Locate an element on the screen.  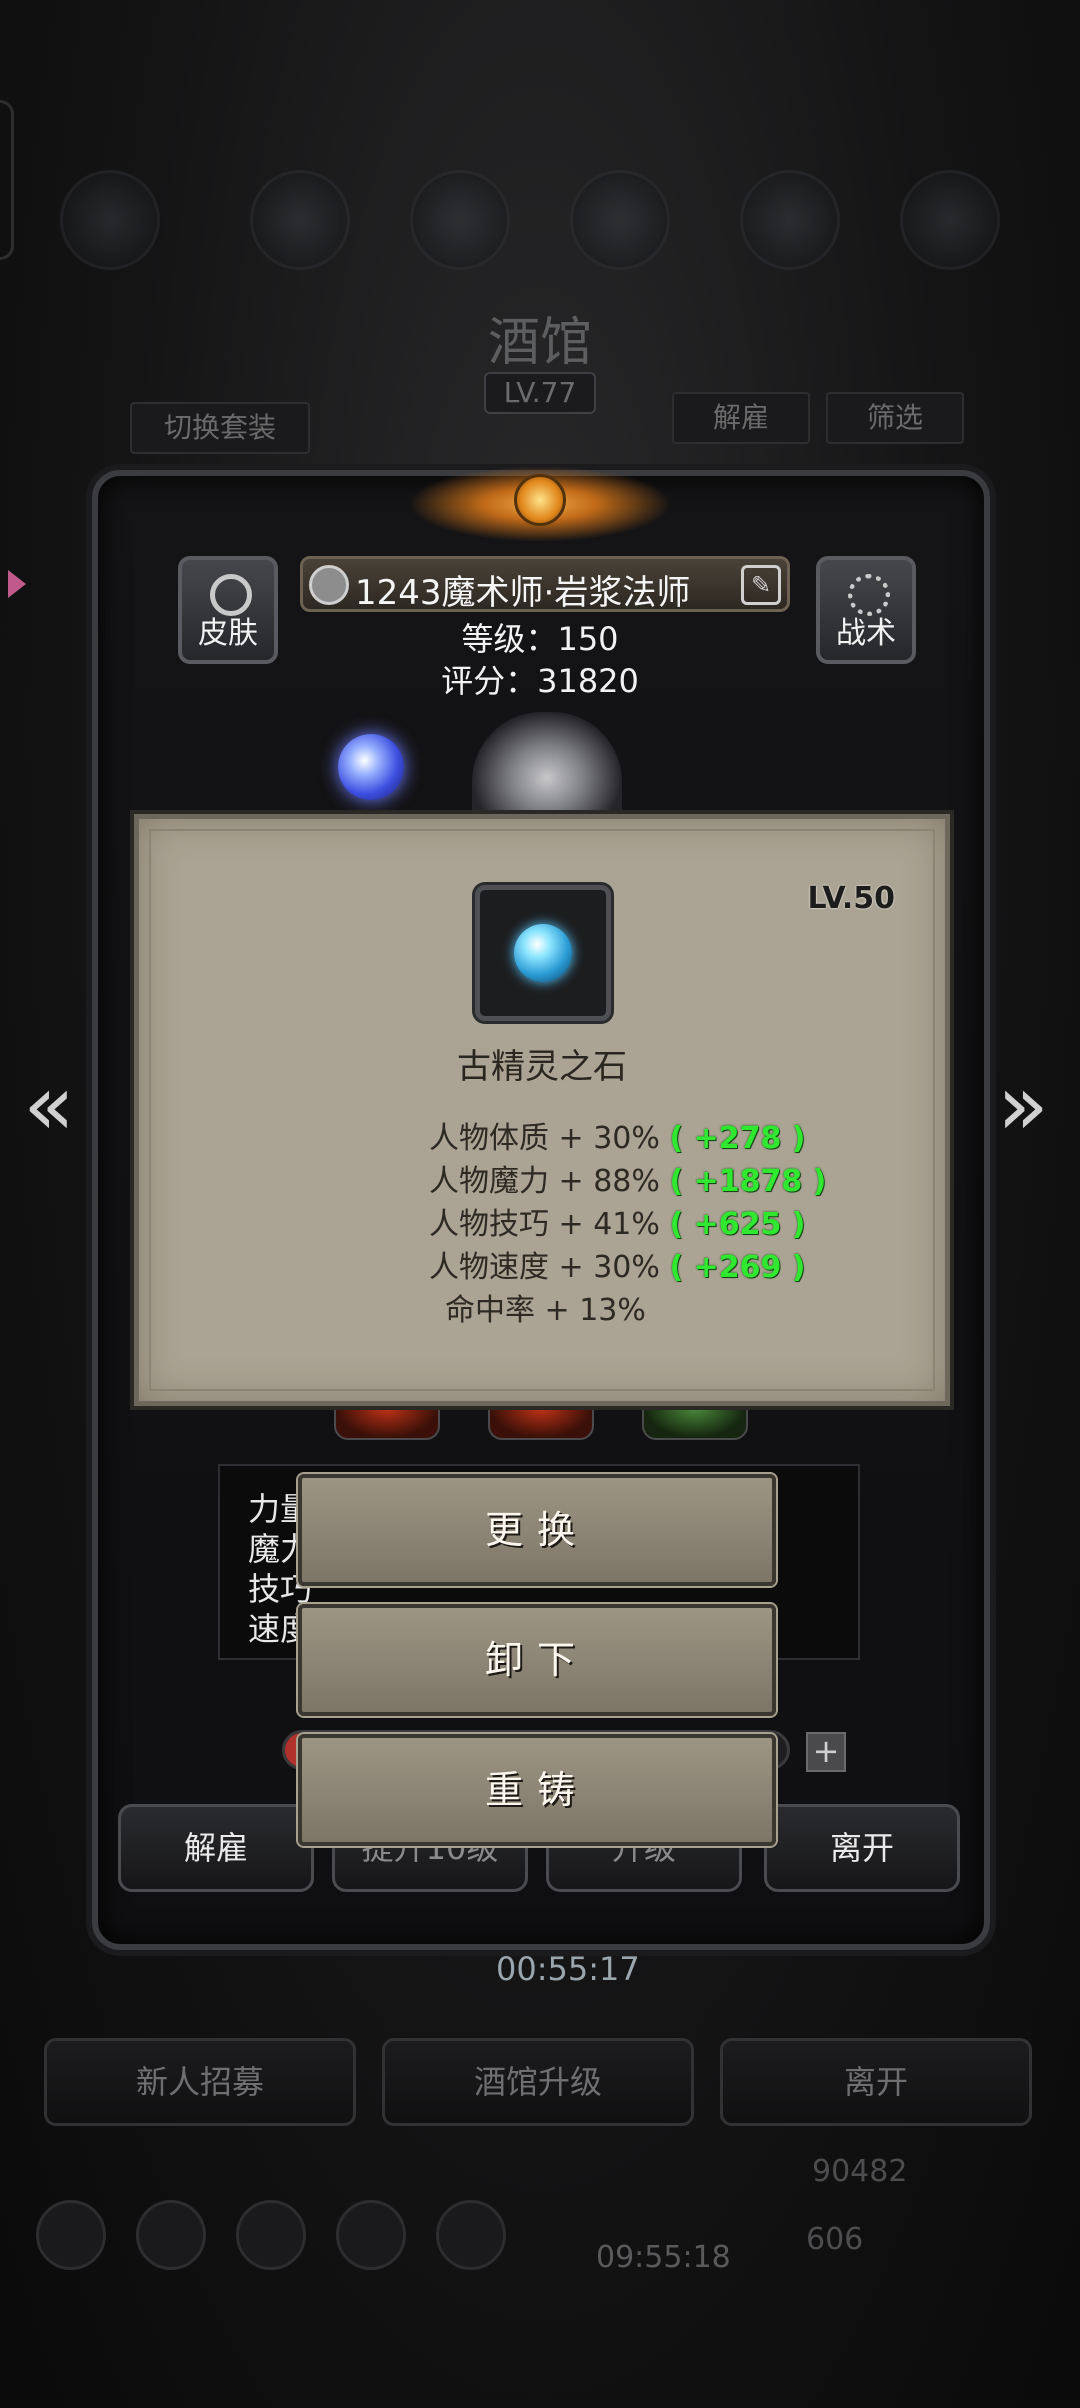
dismiss-button: 解雇 is located at coordinates (216, 1848).